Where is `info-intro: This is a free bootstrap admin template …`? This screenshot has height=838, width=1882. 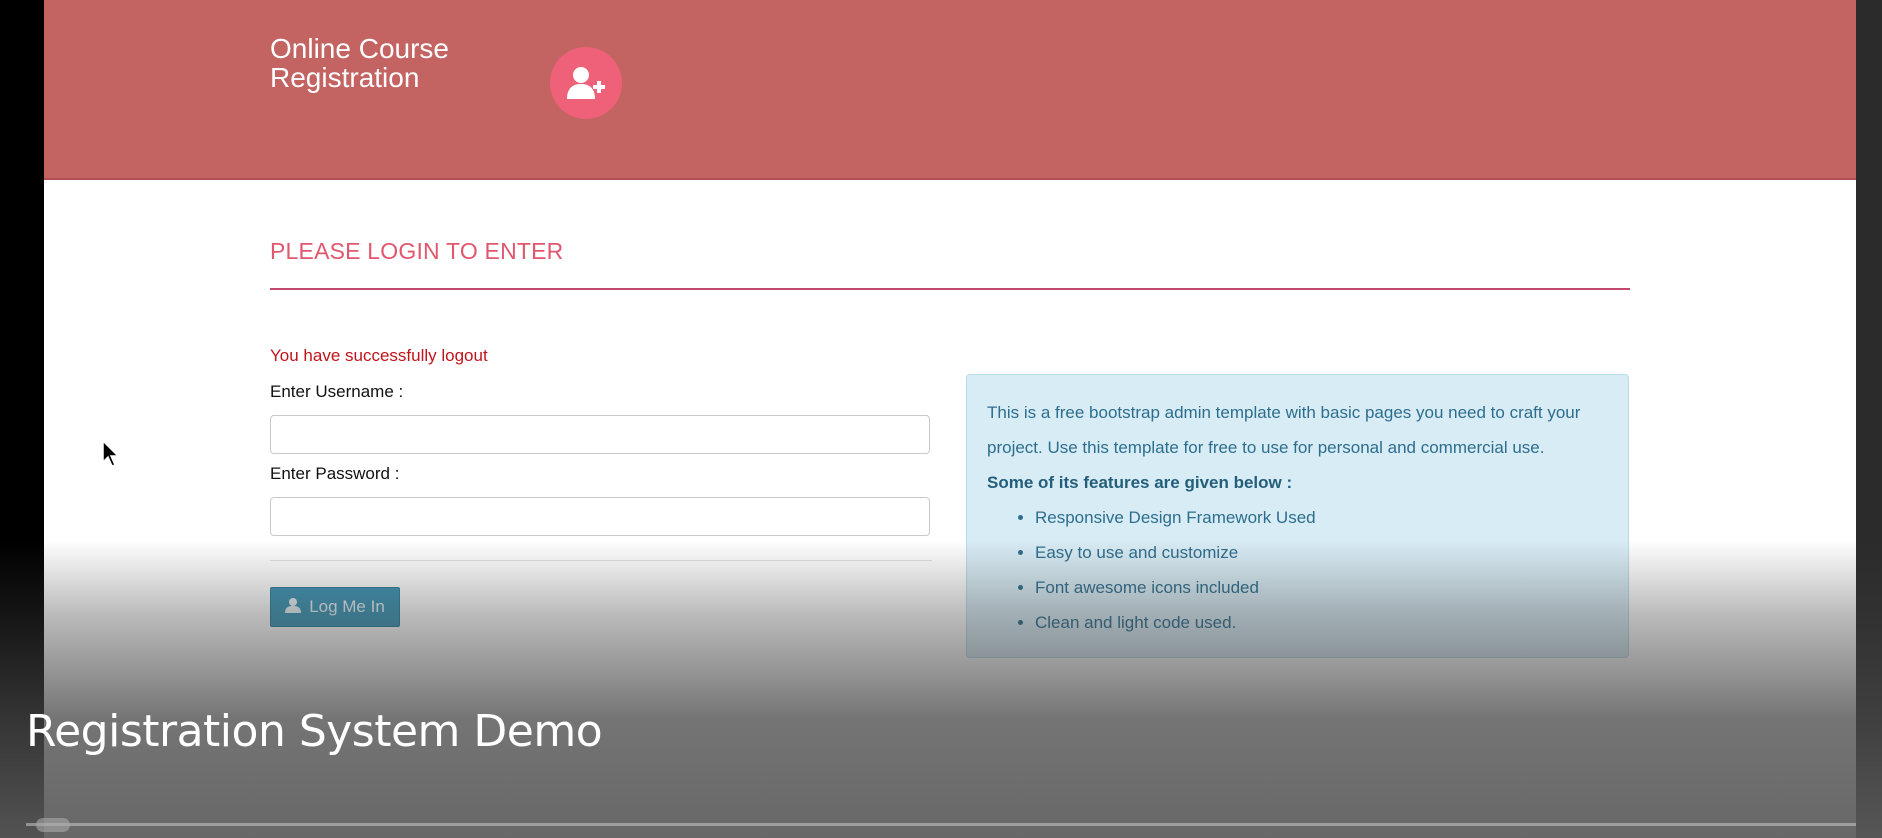 info-intro: This is a free bootstrap admin template … is located at coordinates (1284, 430).